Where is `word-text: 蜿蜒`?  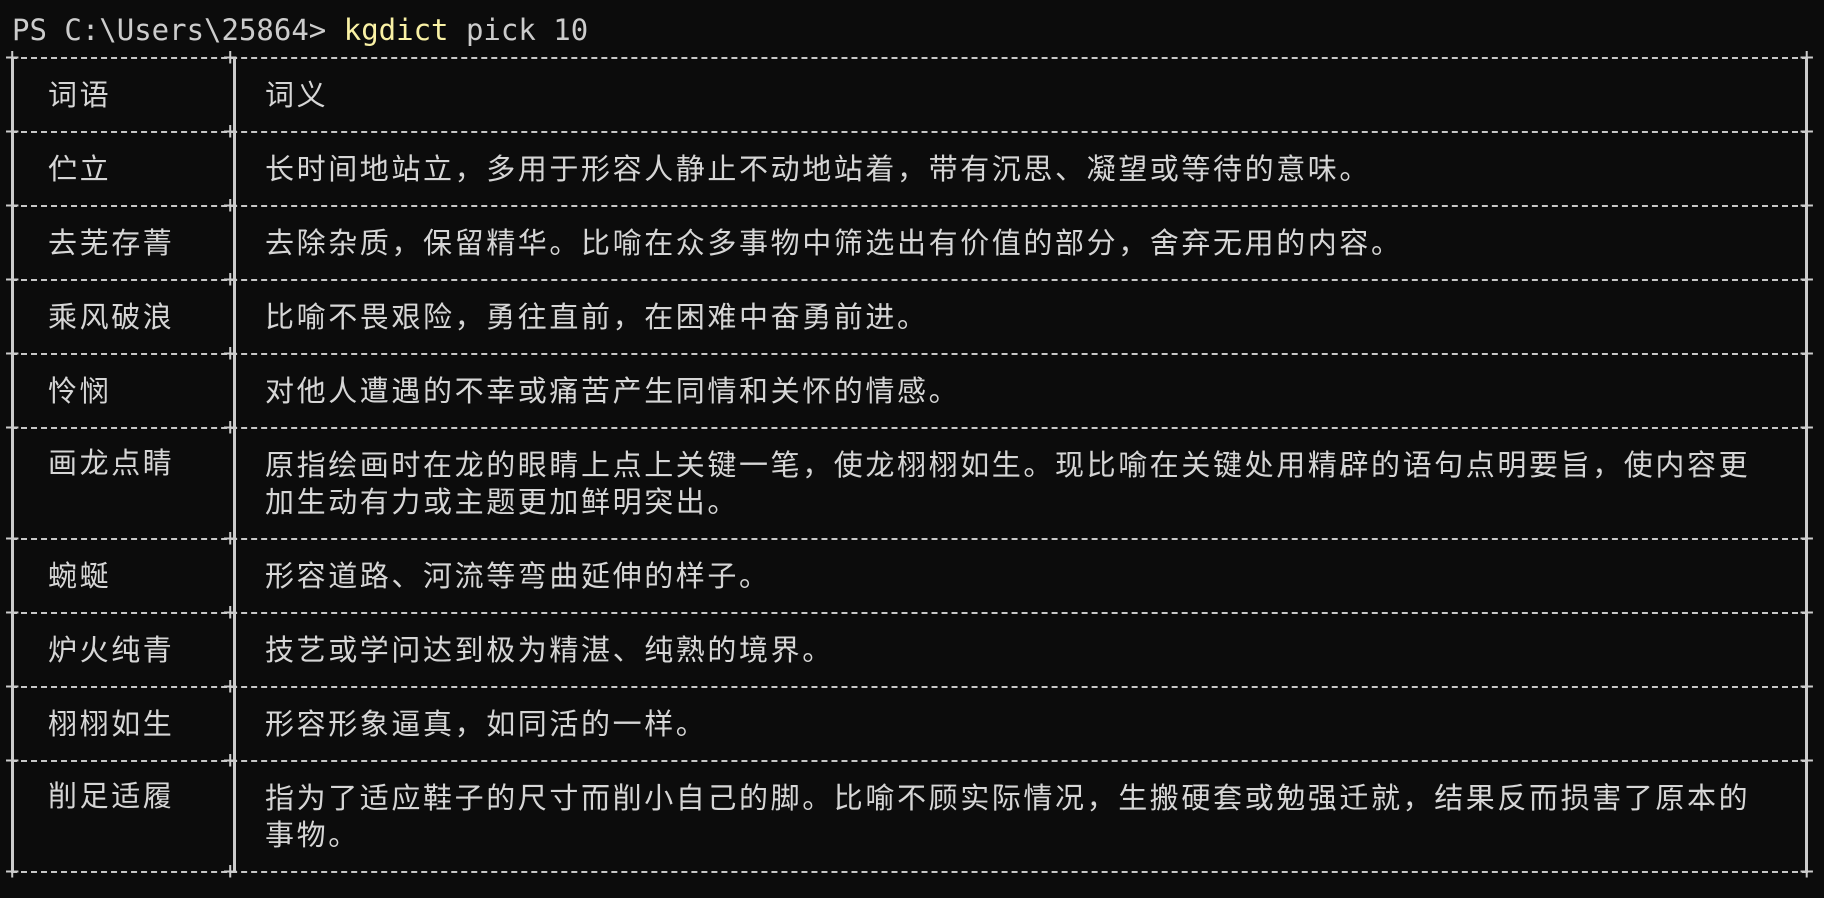 word-text: 蜿蜒 is located at coordinates (80, 575).